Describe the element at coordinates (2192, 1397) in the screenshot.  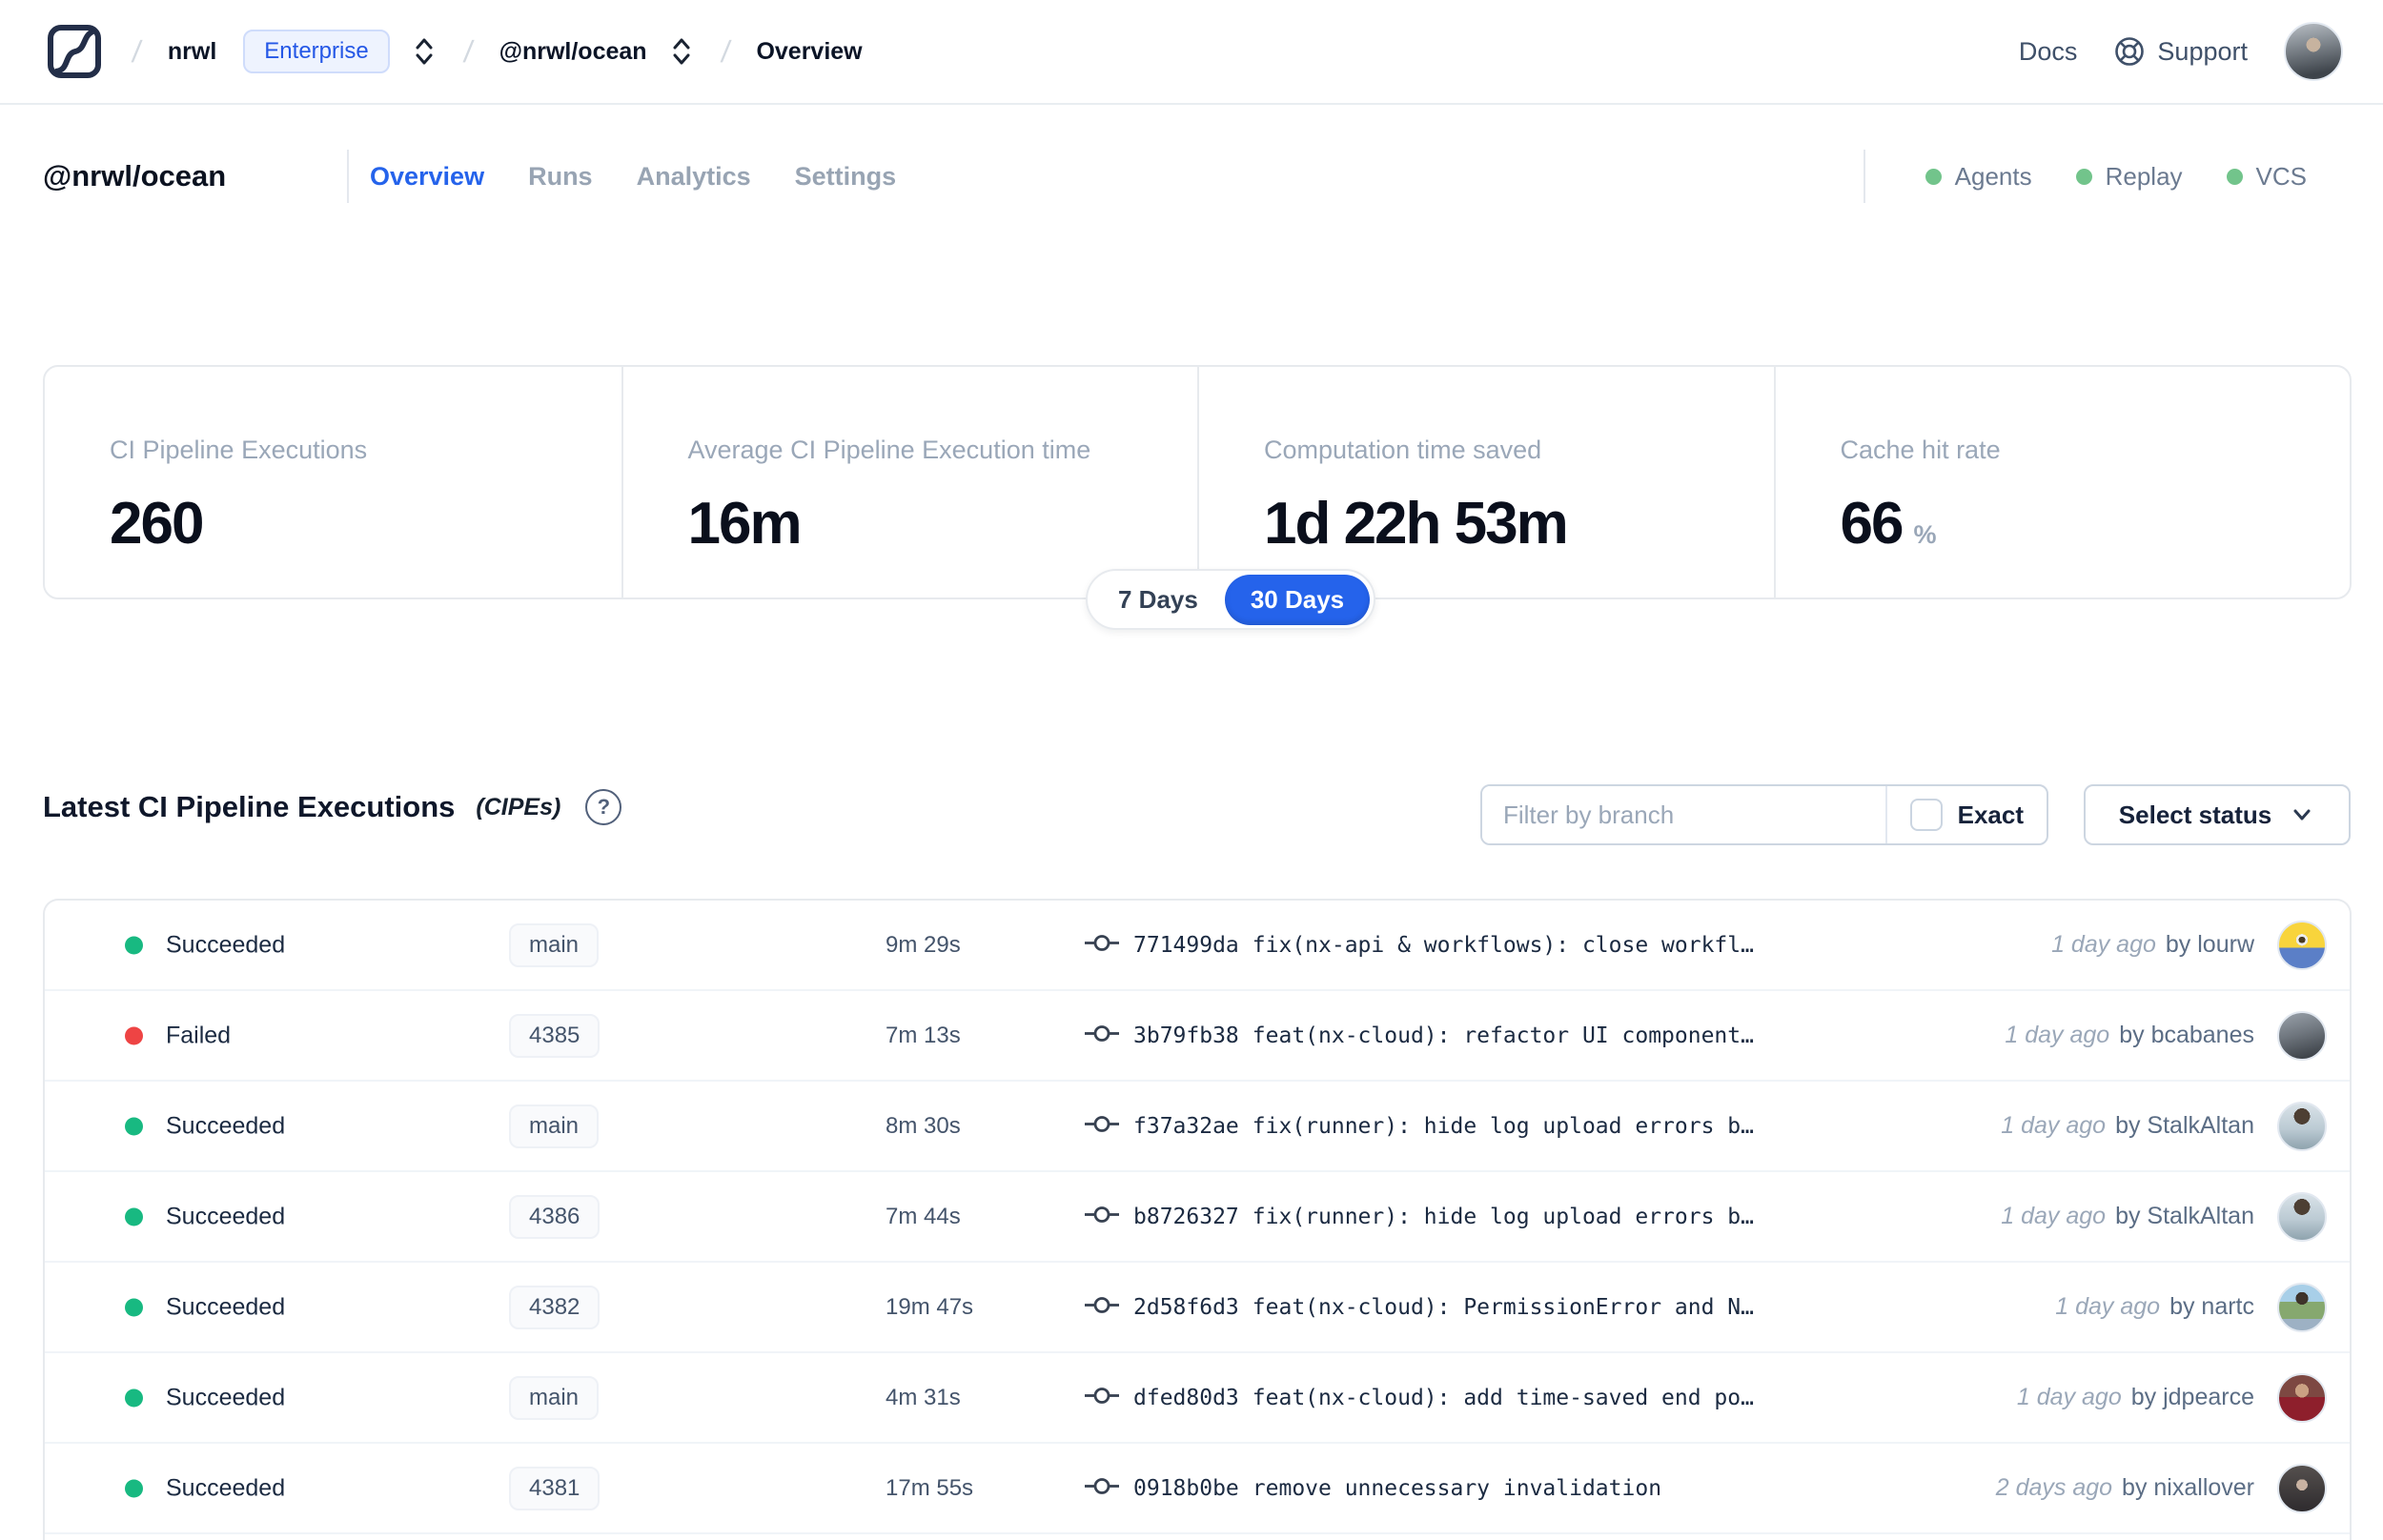
I see `author: by jdpearce` at that location.